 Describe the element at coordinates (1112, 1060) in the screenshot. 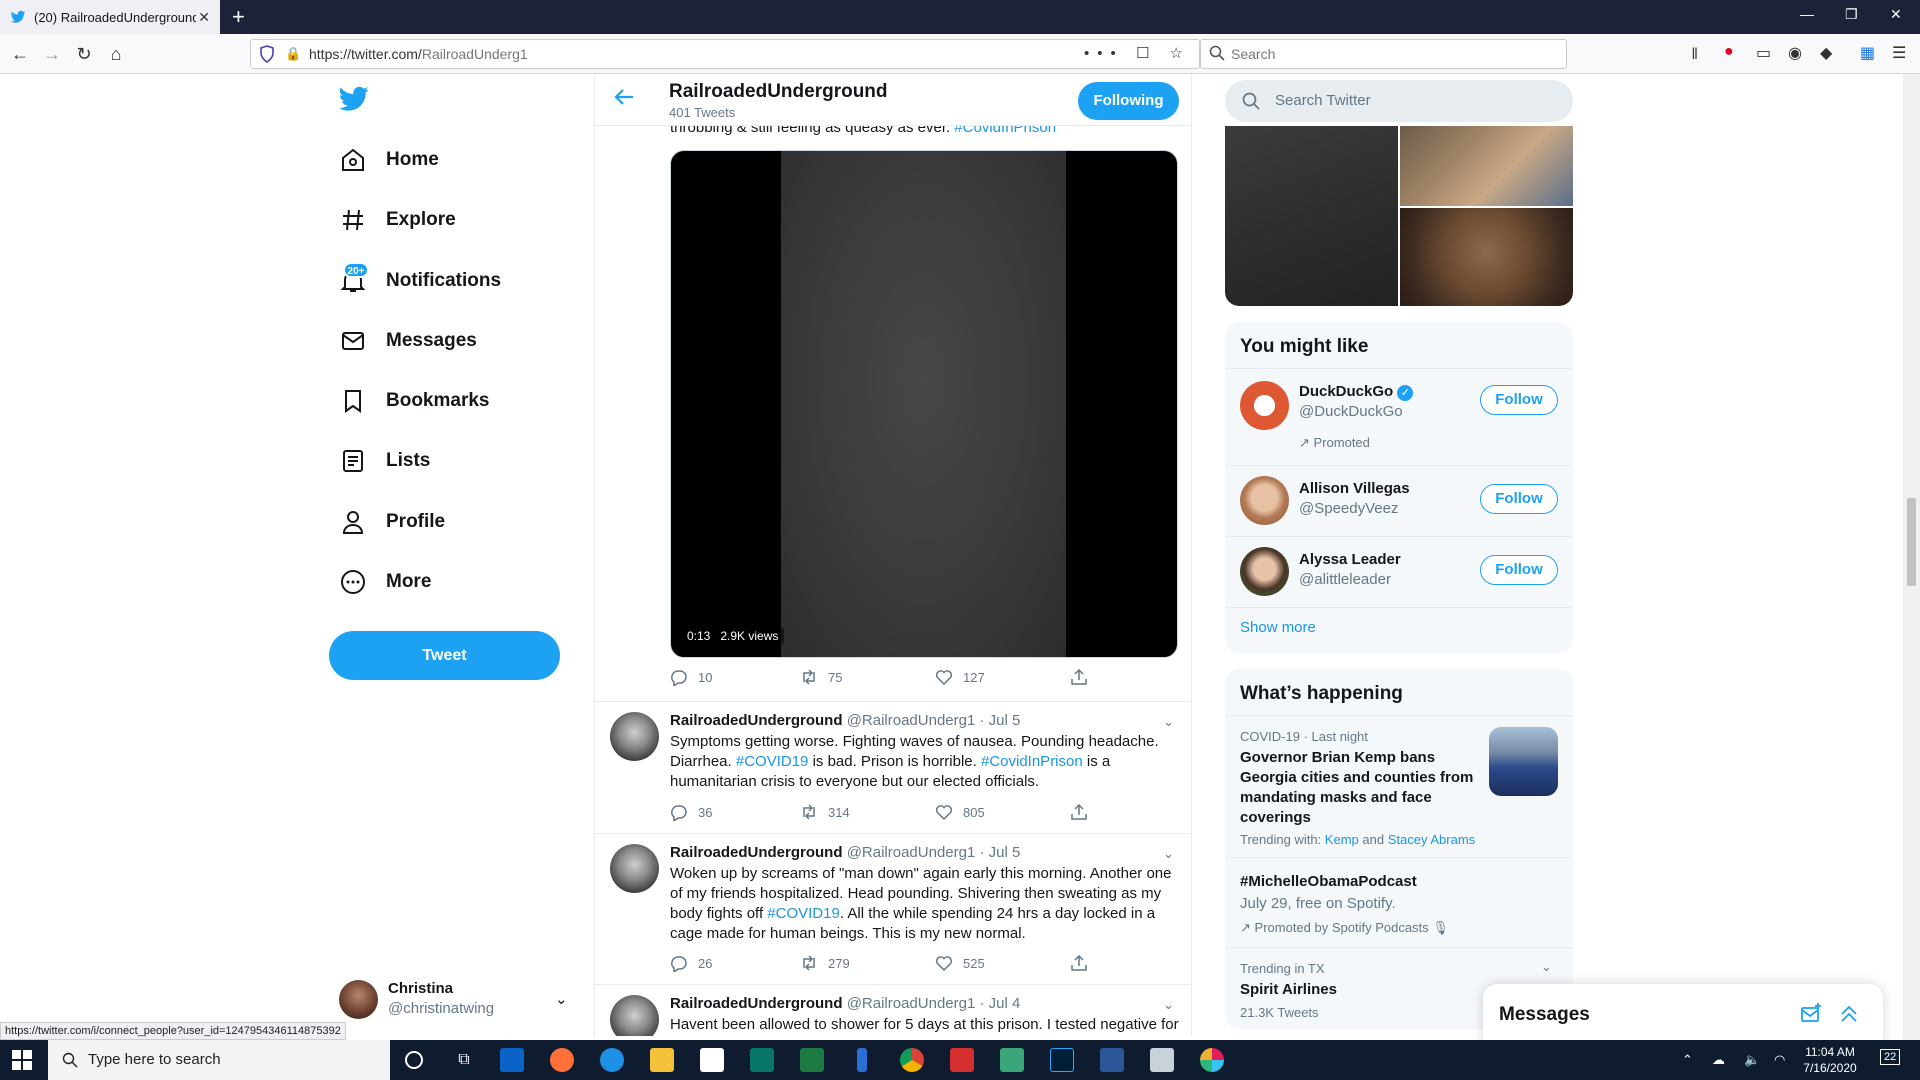

I see `word-icon` at that location.